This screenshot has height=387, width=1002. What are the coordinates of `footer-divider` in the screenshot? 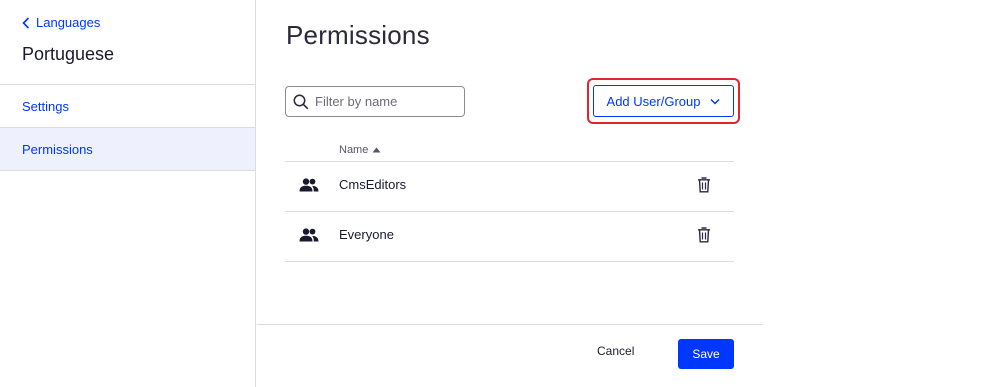 It's located at (510, 324).